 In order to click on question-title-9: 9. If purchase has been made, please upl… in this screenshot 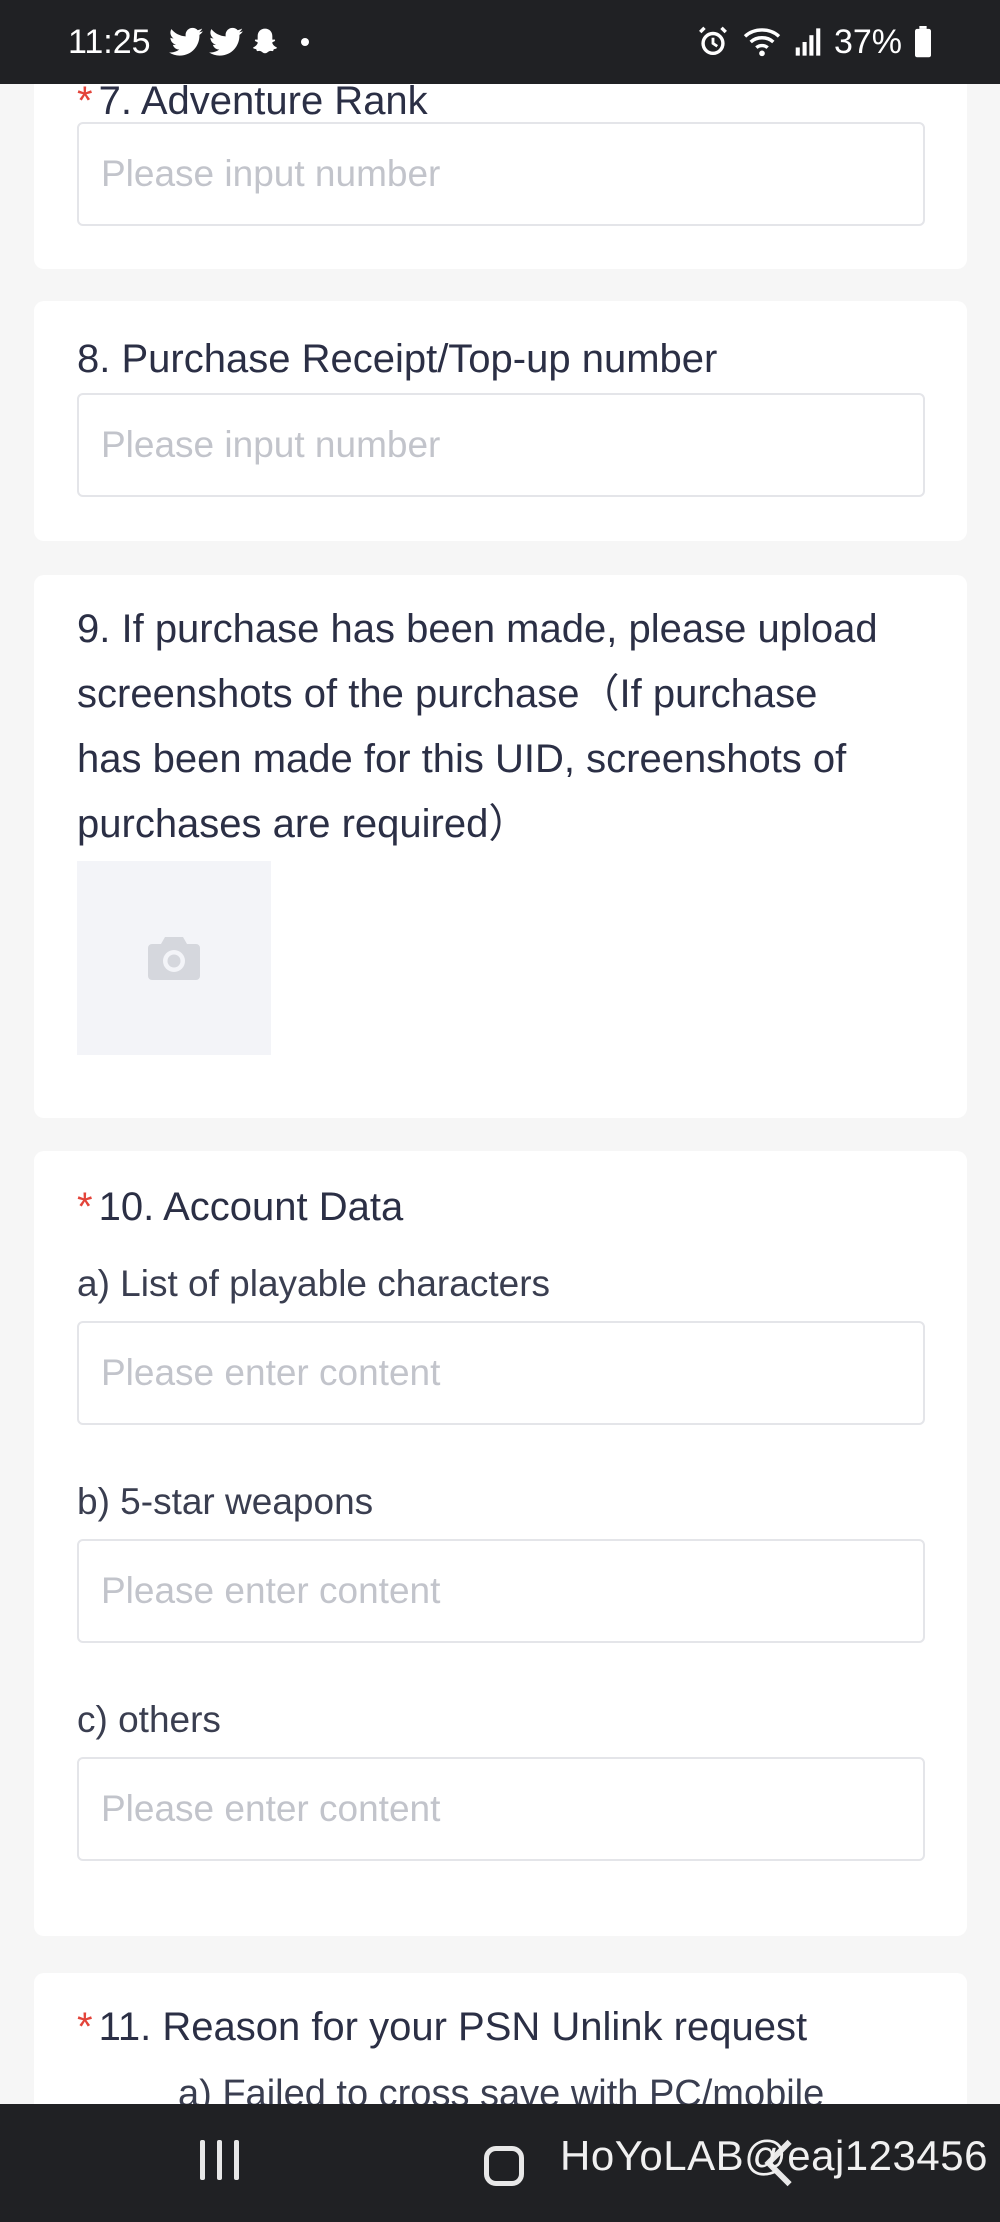, I will do `click(477, 726)`.